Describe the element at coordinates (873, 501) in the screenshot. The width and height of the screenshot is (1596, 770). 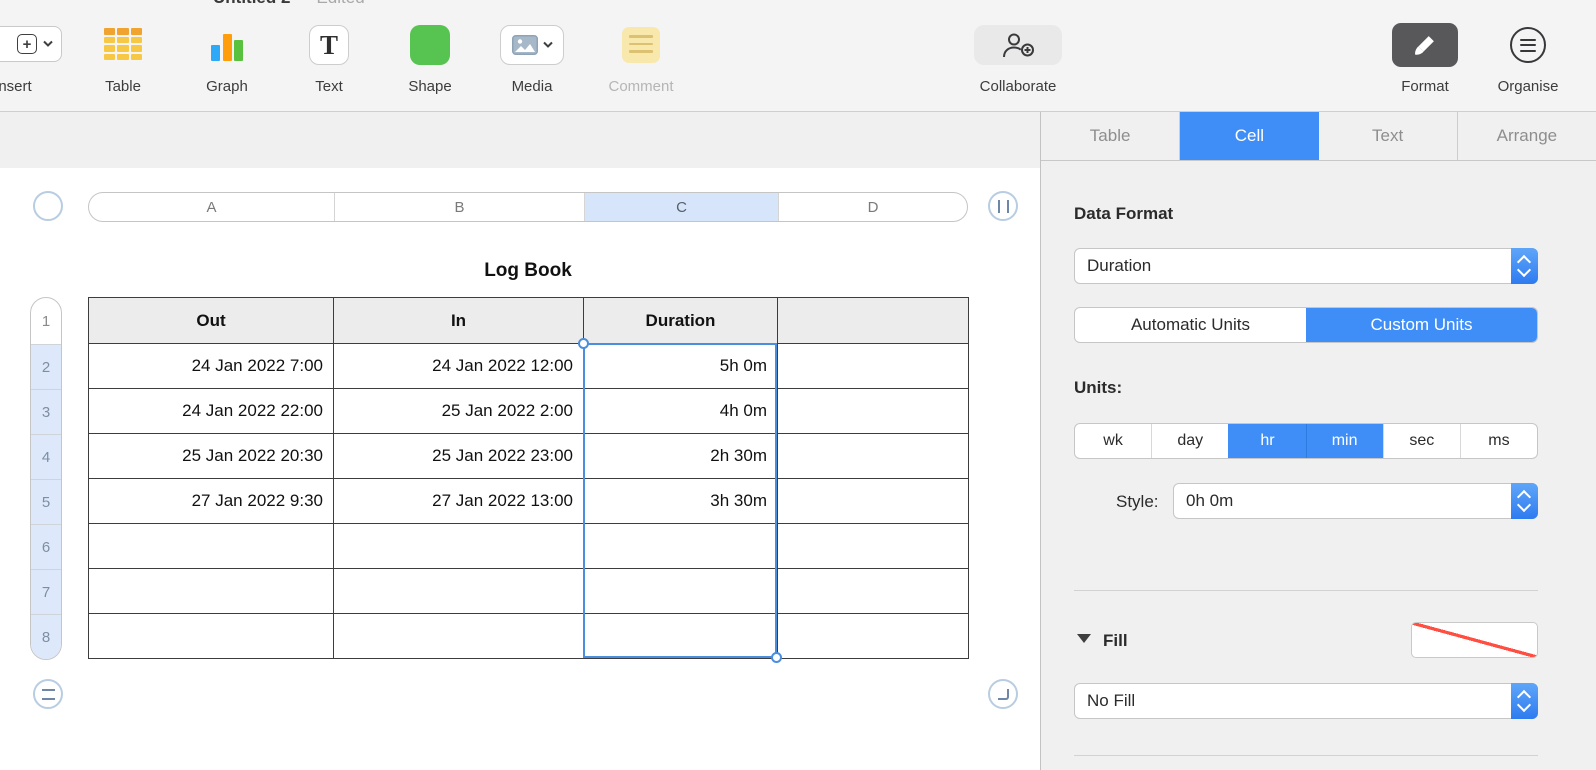
I see `cell-d5` at that location.